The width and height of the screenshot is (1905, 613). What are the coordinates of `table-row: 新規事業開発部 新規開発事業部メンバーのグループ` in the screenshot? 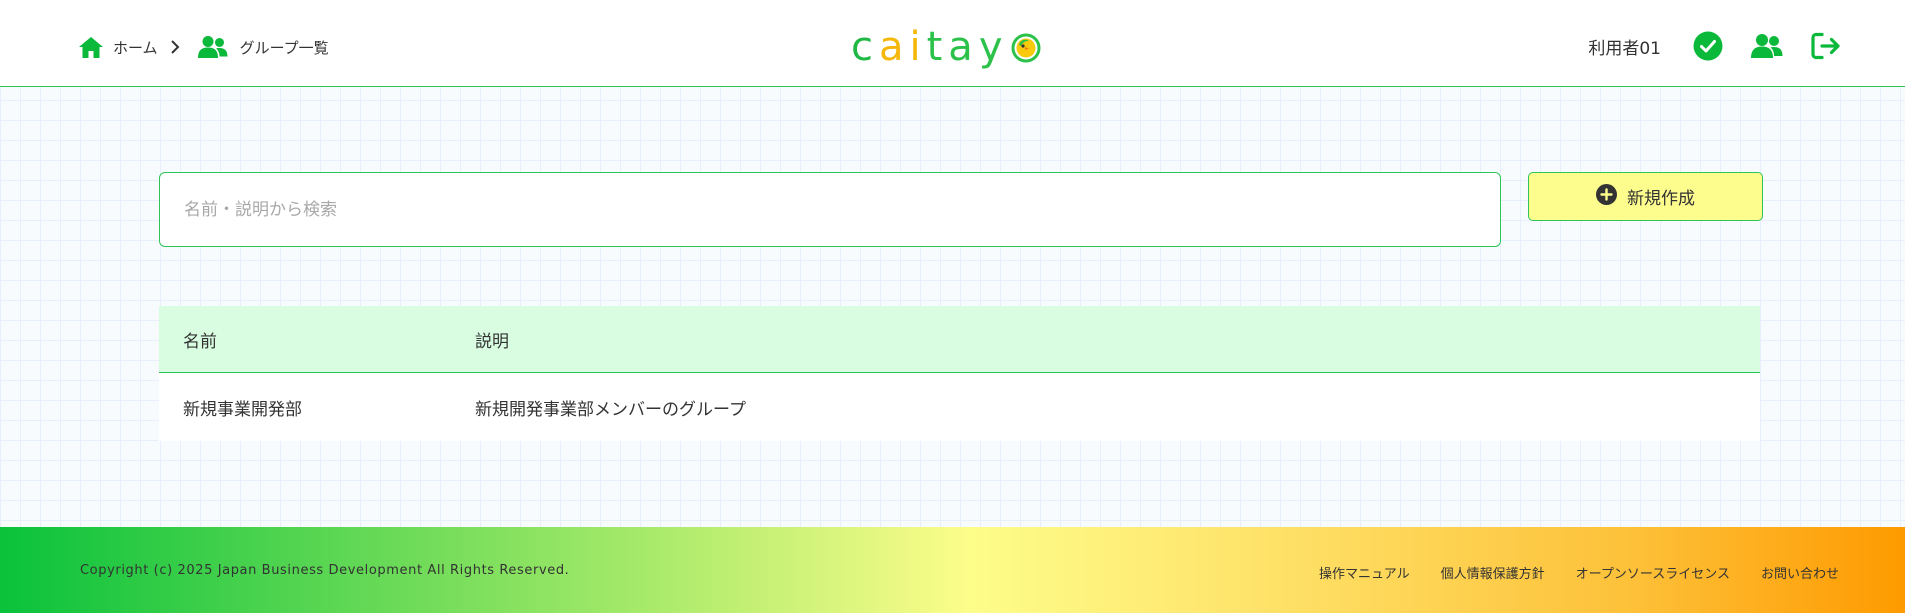 It's located at (959, 407).